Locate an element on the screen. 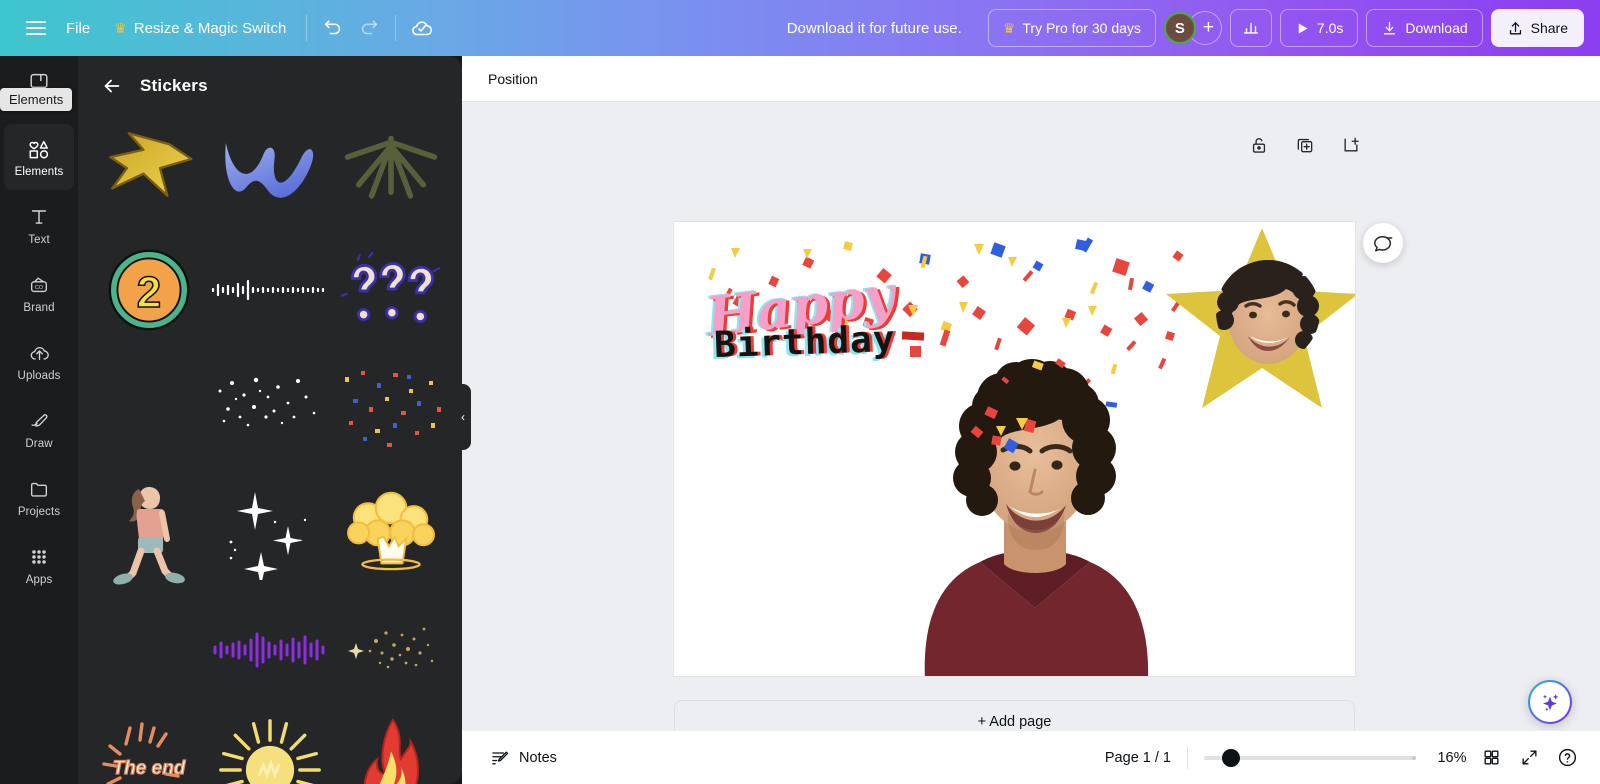 The height and width of the screenshot is (784, 1600). lock-icon is located at coordinates (1259, 145).